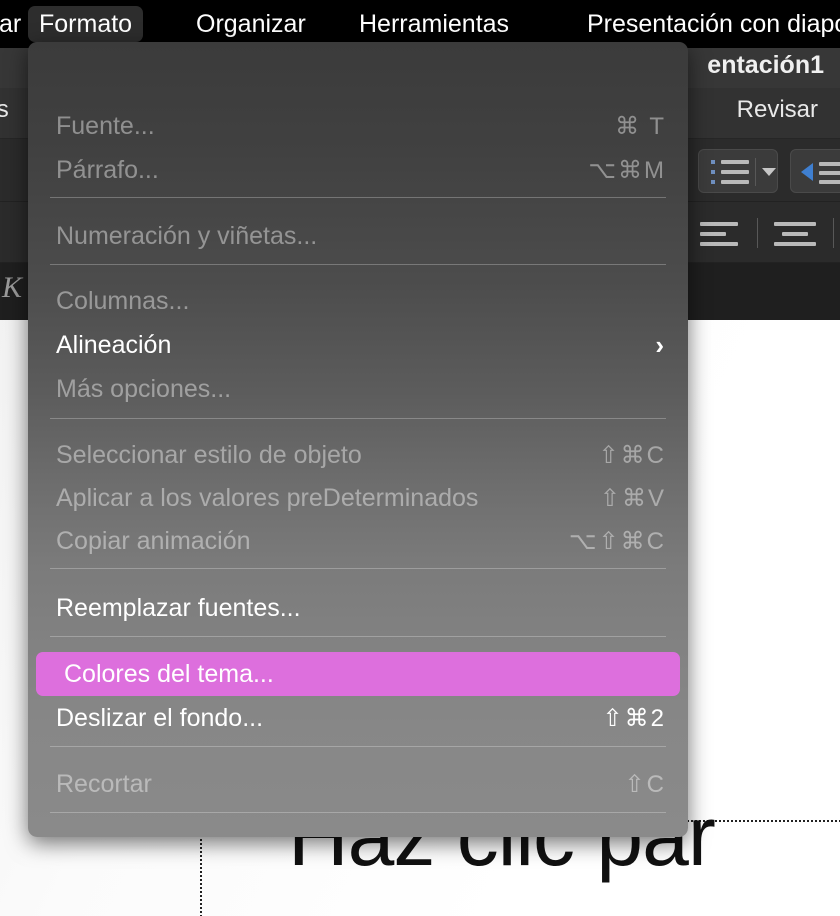  Describe the element at coordinates (757, 233) in the screenshot. I see `toolbar-divider` at that location.